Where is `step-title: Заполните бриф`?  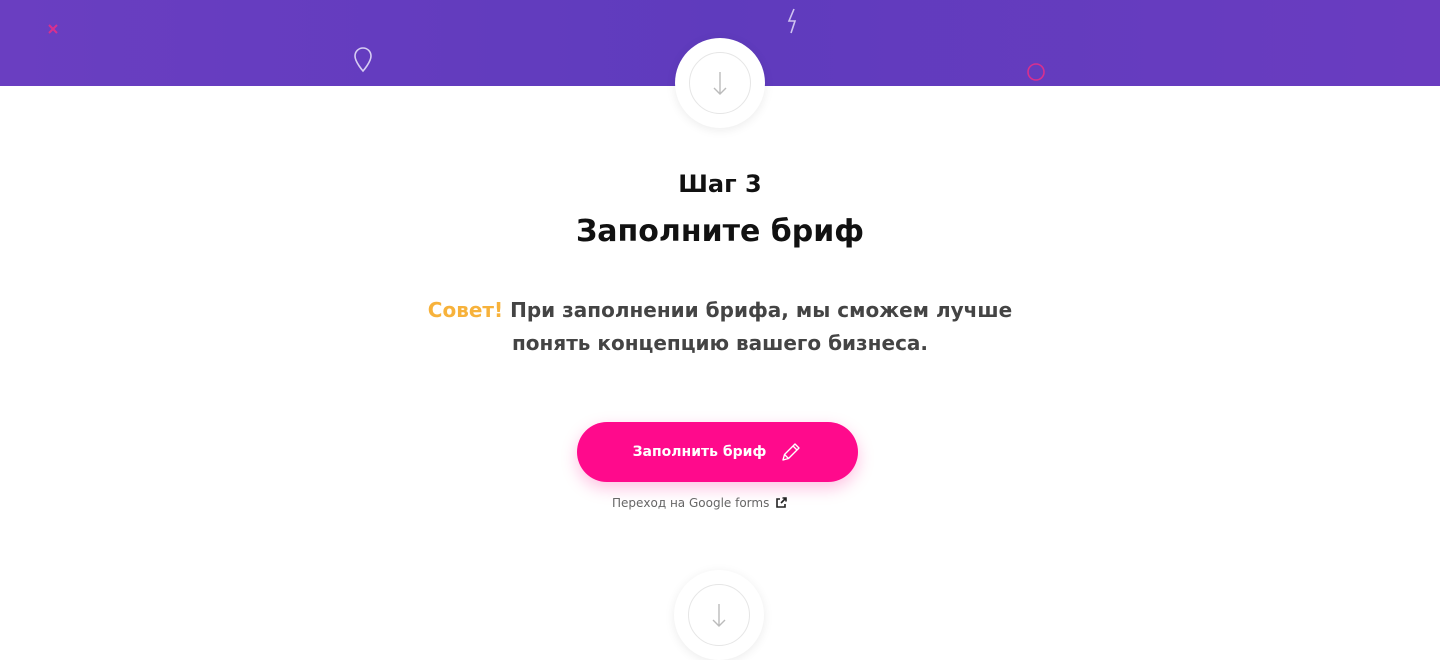 step-title: Заполните бриф is located at coordinates (719, 231).